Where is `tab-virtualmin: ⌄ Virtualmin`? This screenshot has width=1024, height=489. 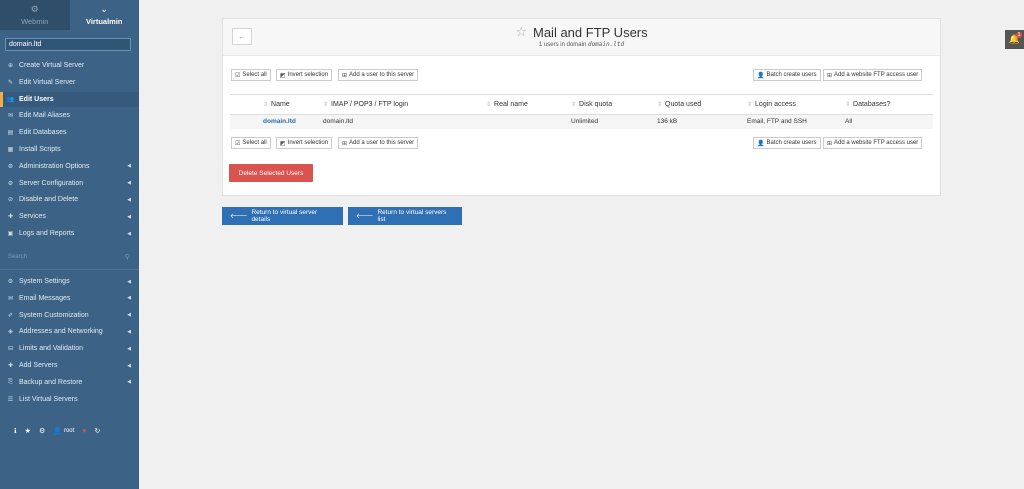
tab-virtualmin: ⌄ Virtualmin is located at coordinates (104, 15).